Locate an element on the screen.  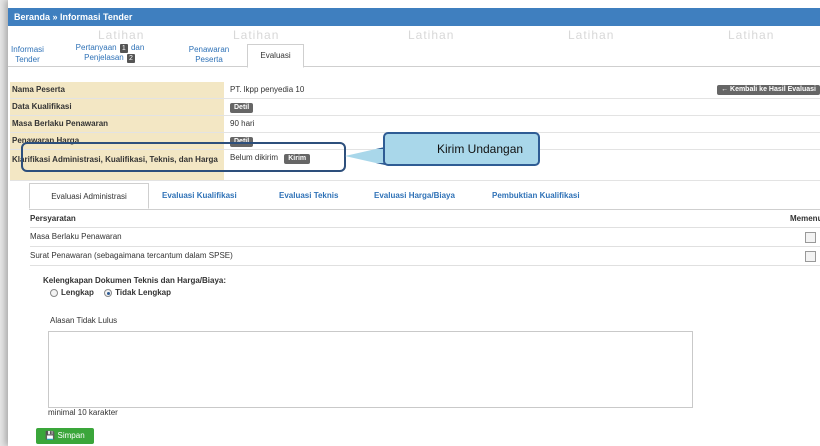
save-button: 💾 Simpan is located at coordinates (65, 436).